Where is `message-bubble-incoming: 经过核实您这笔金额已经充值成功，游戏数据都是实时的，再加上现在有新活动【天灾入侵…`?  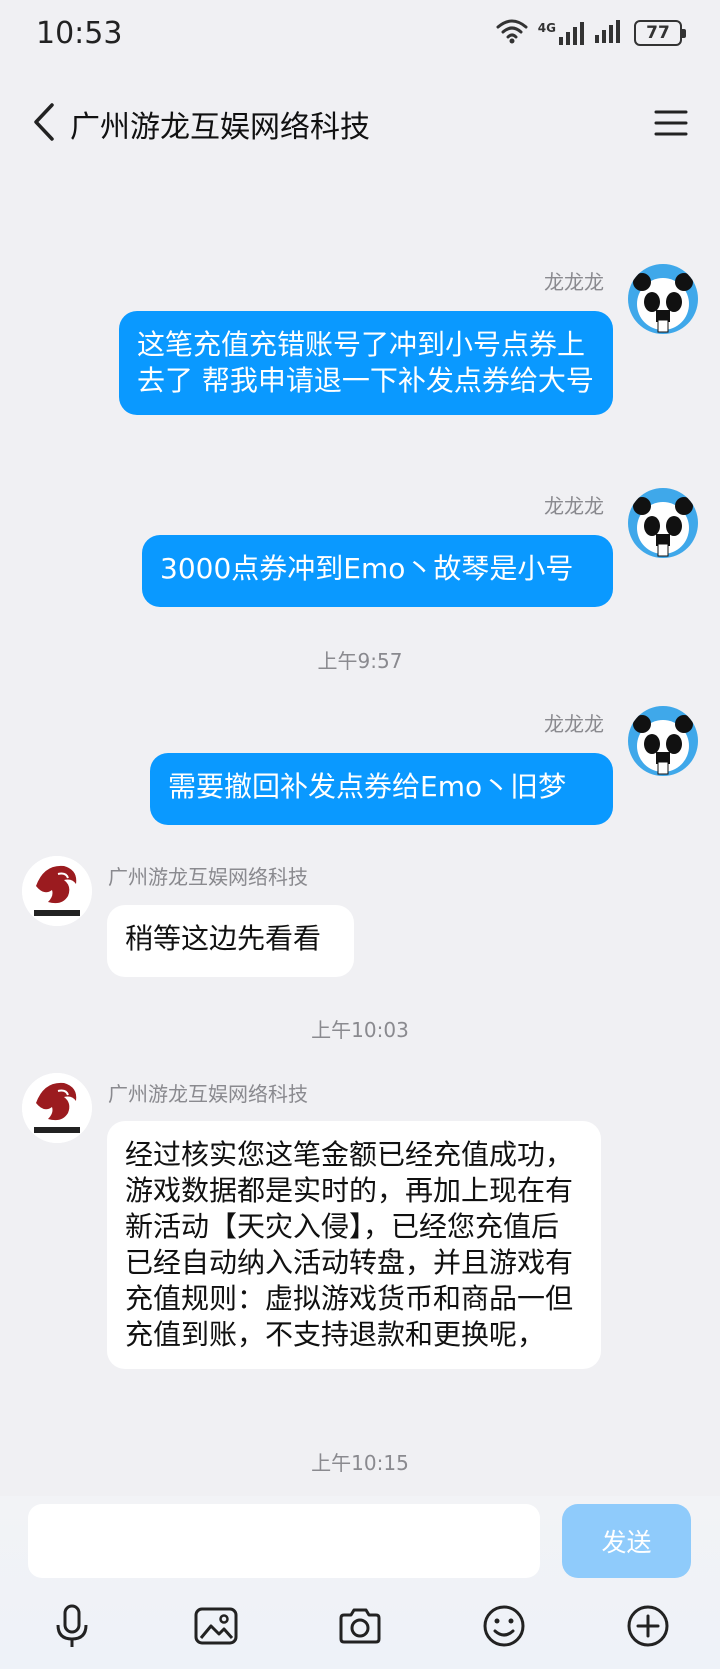 message-bubble-incoming: 经过核实您这笔金额已经充值成功，游戏数据都是实时的，再加上现在有新活动【天灾入侵… is located at coordinates (354, 1245).